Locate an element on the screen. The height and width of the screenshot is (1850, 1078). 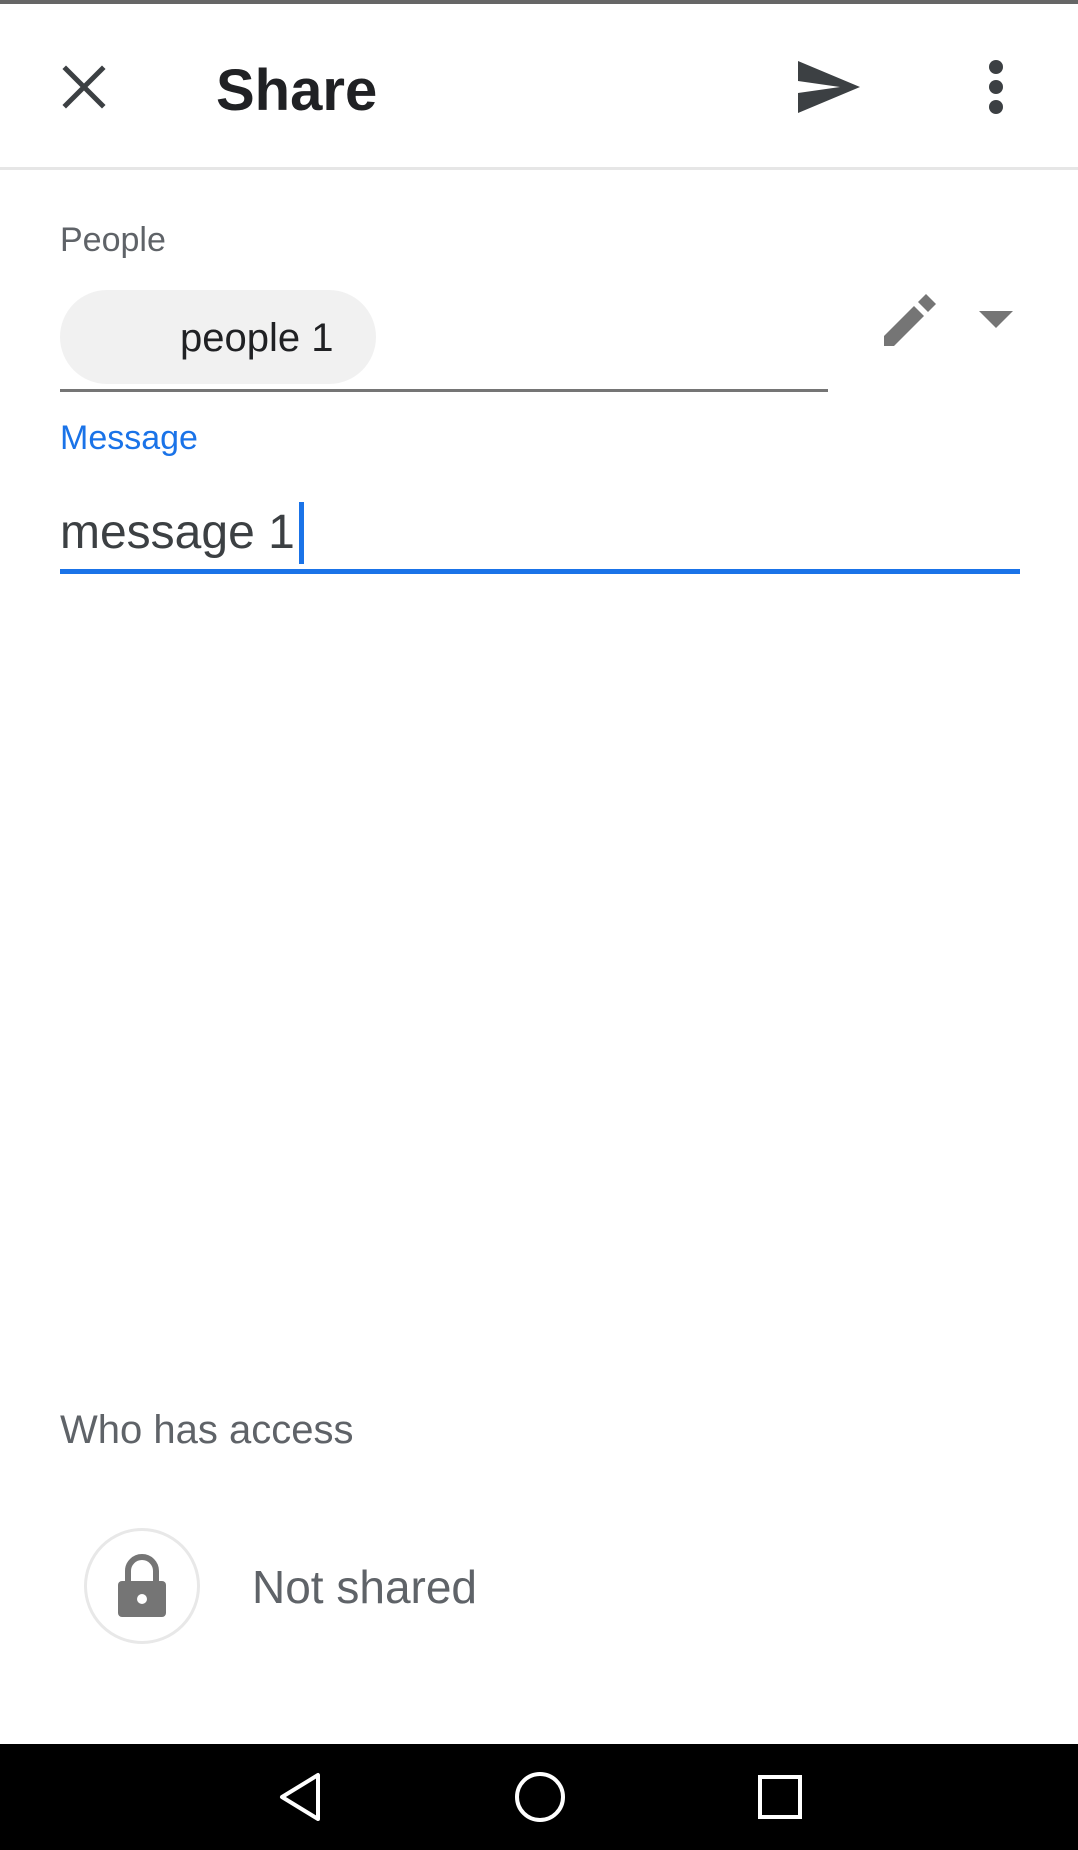
edit-permission-button is located at coordinates (910, 320).